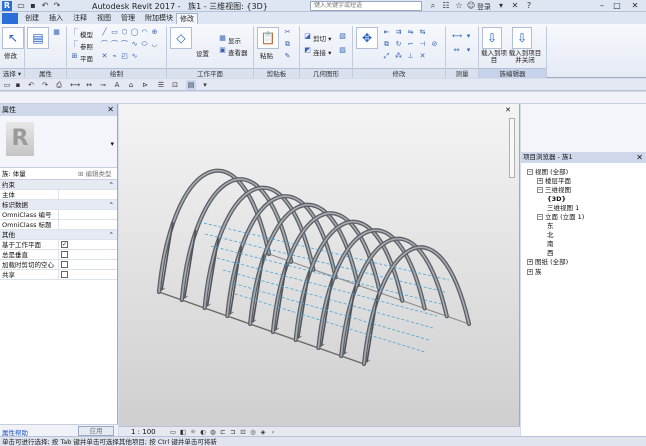 This screenshot has height=446, width=646. I want to click on set-label: 设置, so click(202, 53).